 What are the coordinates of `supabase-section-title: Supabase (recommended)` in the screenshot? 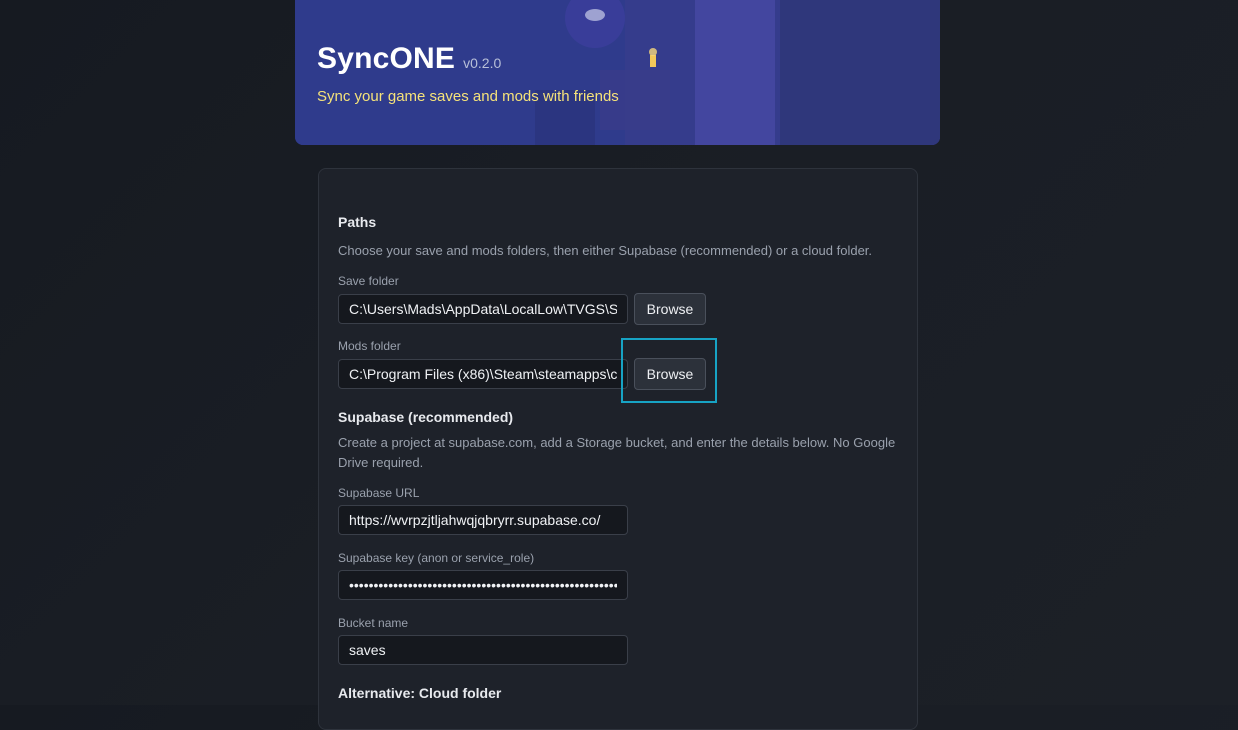 It's located at (426, 417).